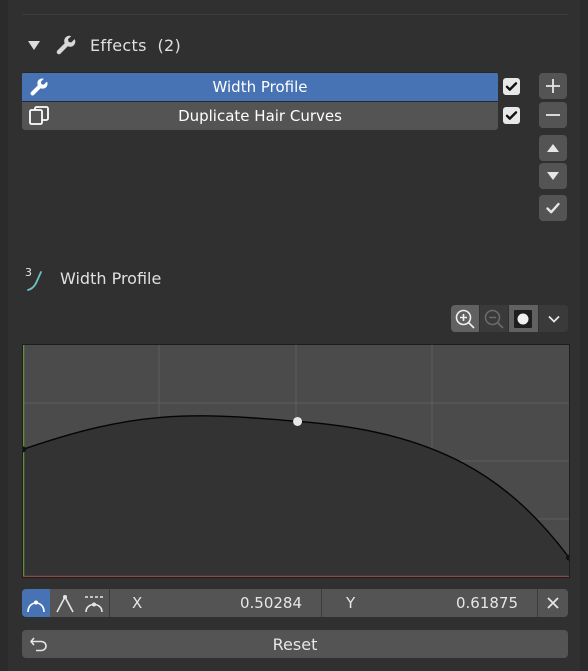  What do you see at coordinates (118, 45) in the screenshot?
I see `effects-title: Effects` at bounding box center [118, 45].